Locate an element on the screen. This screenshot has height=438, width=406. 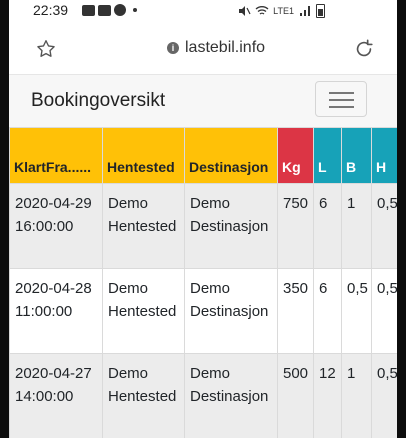
column-header-width: B is located at coordinates (356, 155).